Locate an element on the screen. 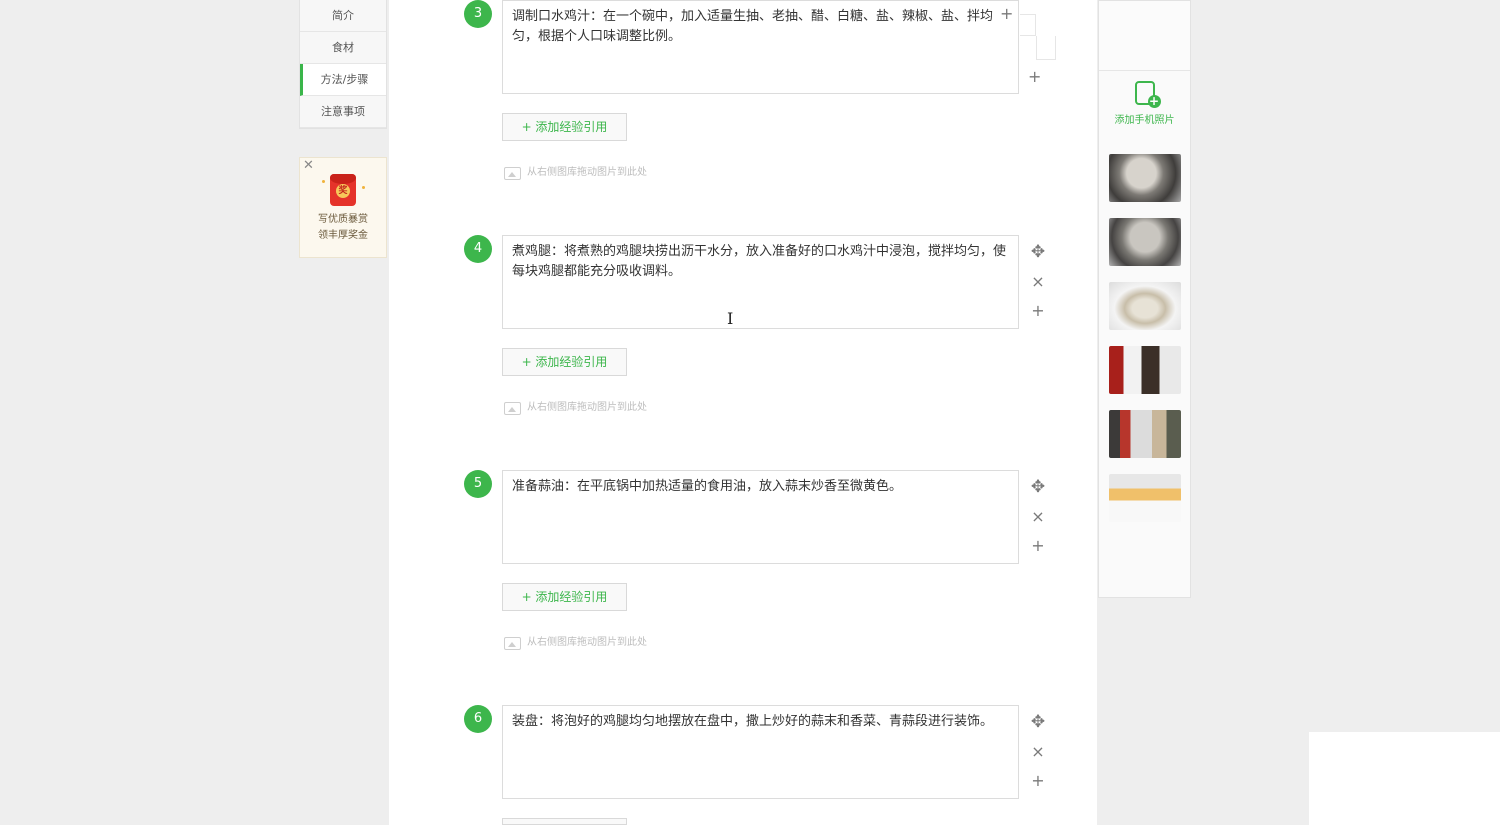 The width and height of the screenshot is (1500, 825). nav-item-notes: 注意事项 is located at coordinates (343, 112).